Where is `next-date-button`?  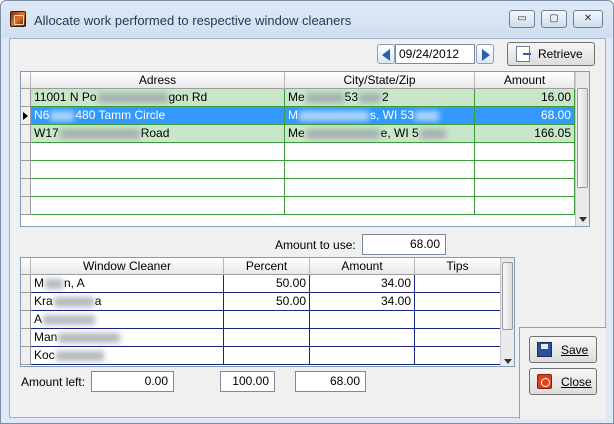 next-date-button is located at coordinates (485, 54).